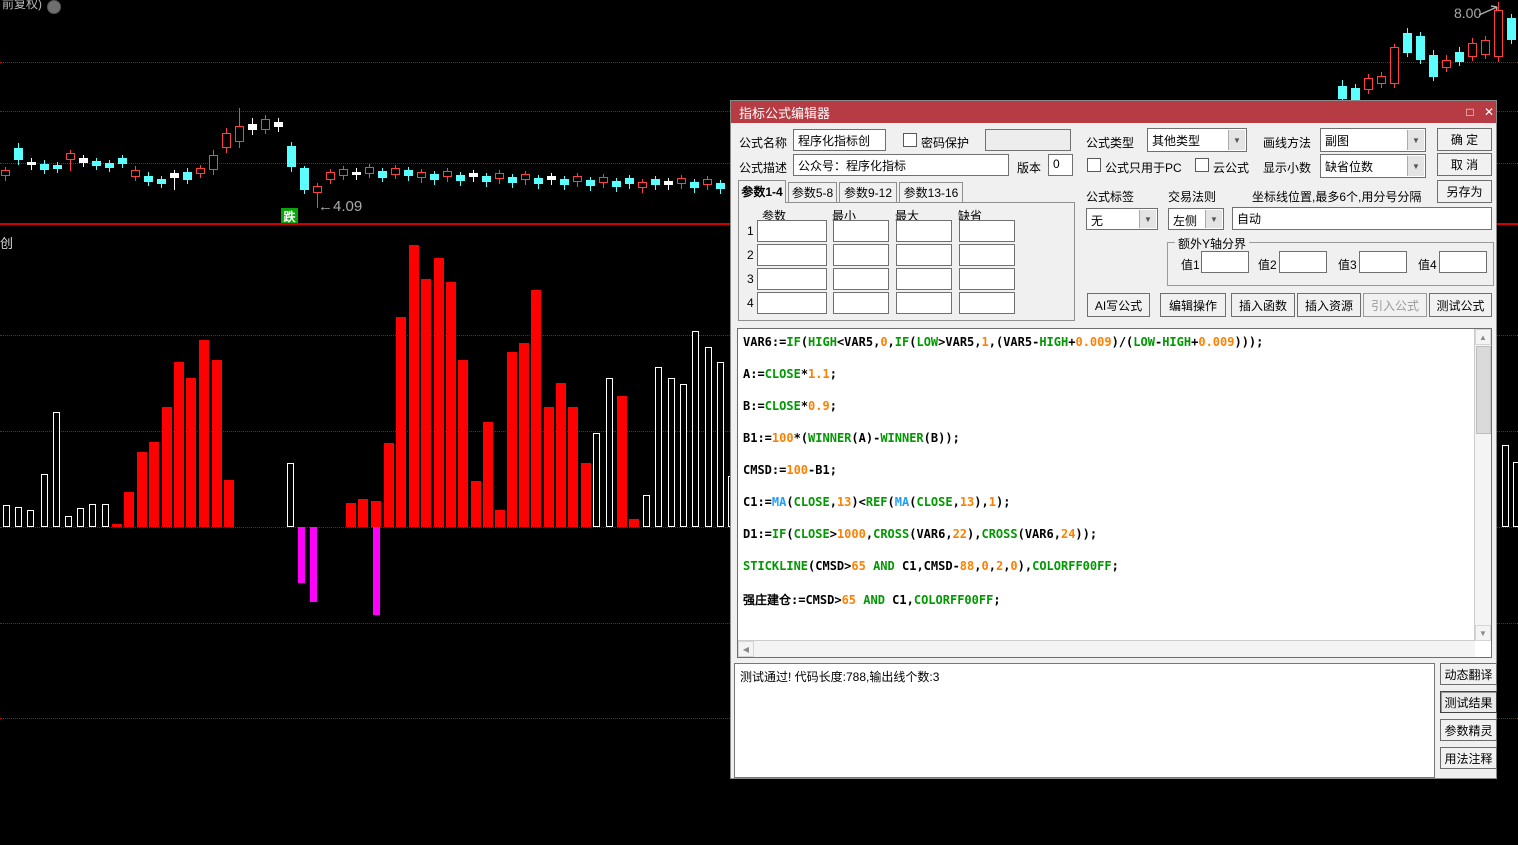 The width and height of the screenshot is (1518, 845). Describe the element at coordinates (792, 279) in the screenshot. I see `param-input-r3c1` at that location.